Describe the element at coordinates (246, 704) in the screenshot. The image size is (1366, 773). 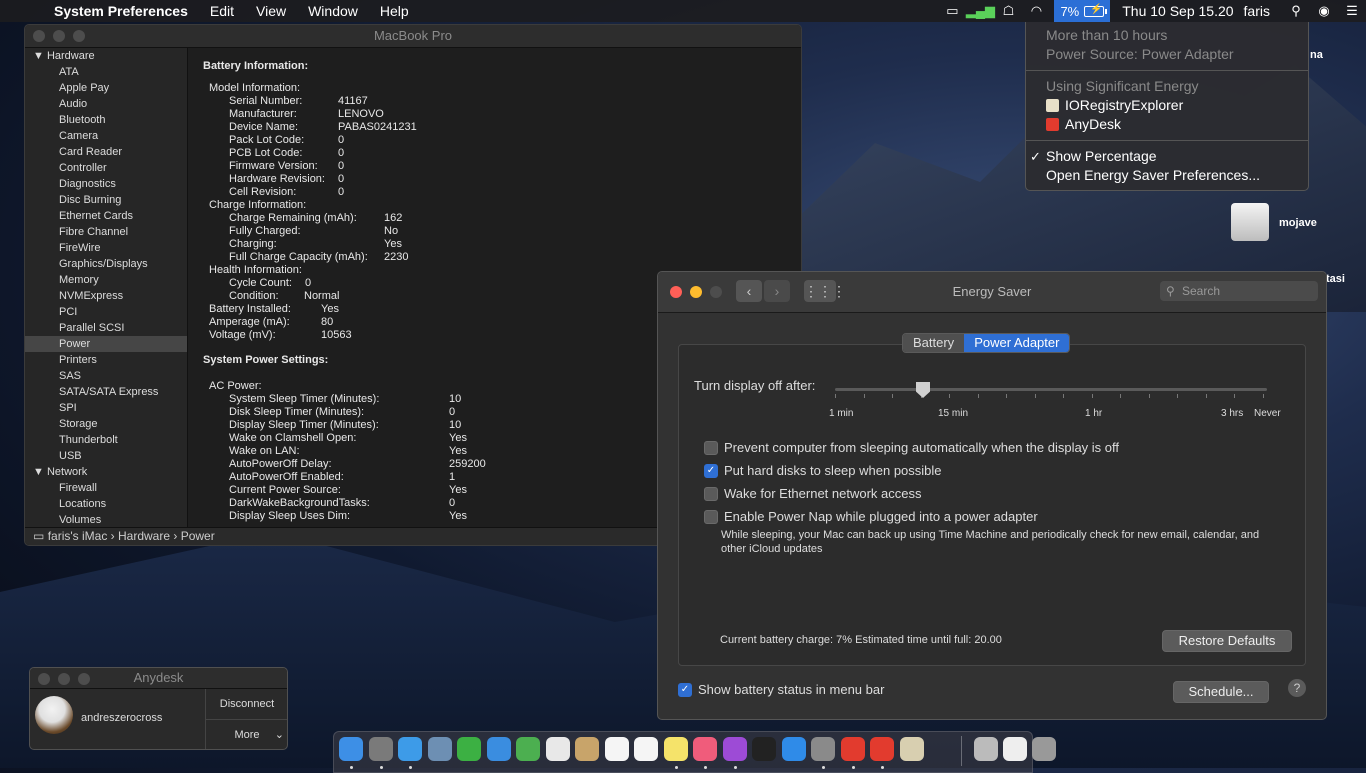
I see `disconnect-button: Disconnect` at that location.